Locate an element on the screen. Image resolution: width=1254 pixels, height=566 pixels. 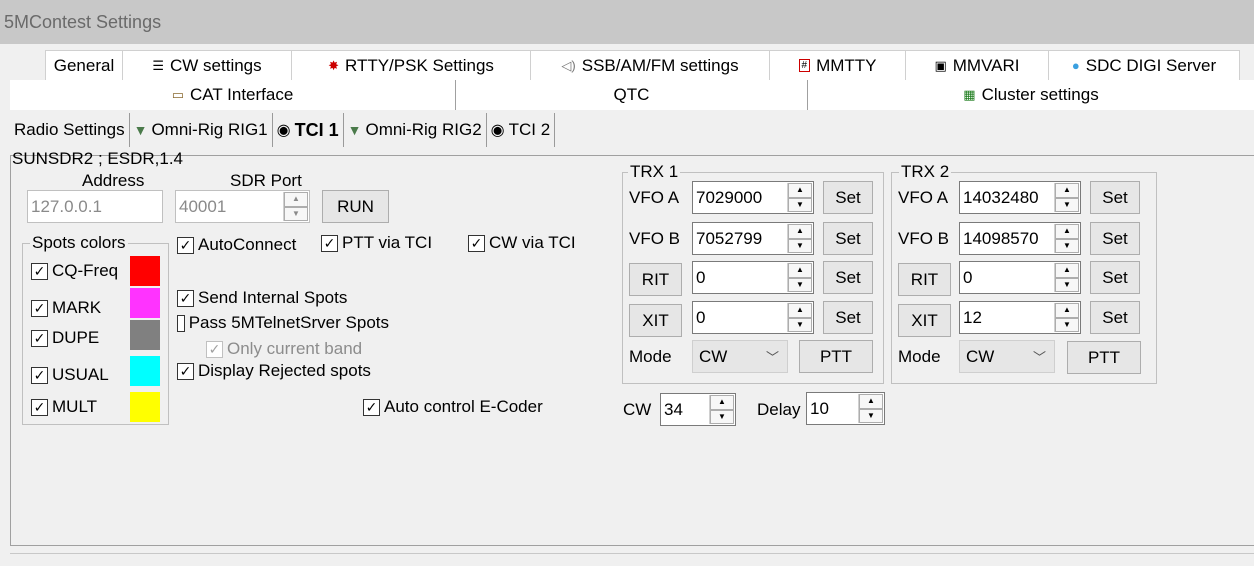
subtab-radio-settings: Radio Settings is located at coordinates (70, 130).